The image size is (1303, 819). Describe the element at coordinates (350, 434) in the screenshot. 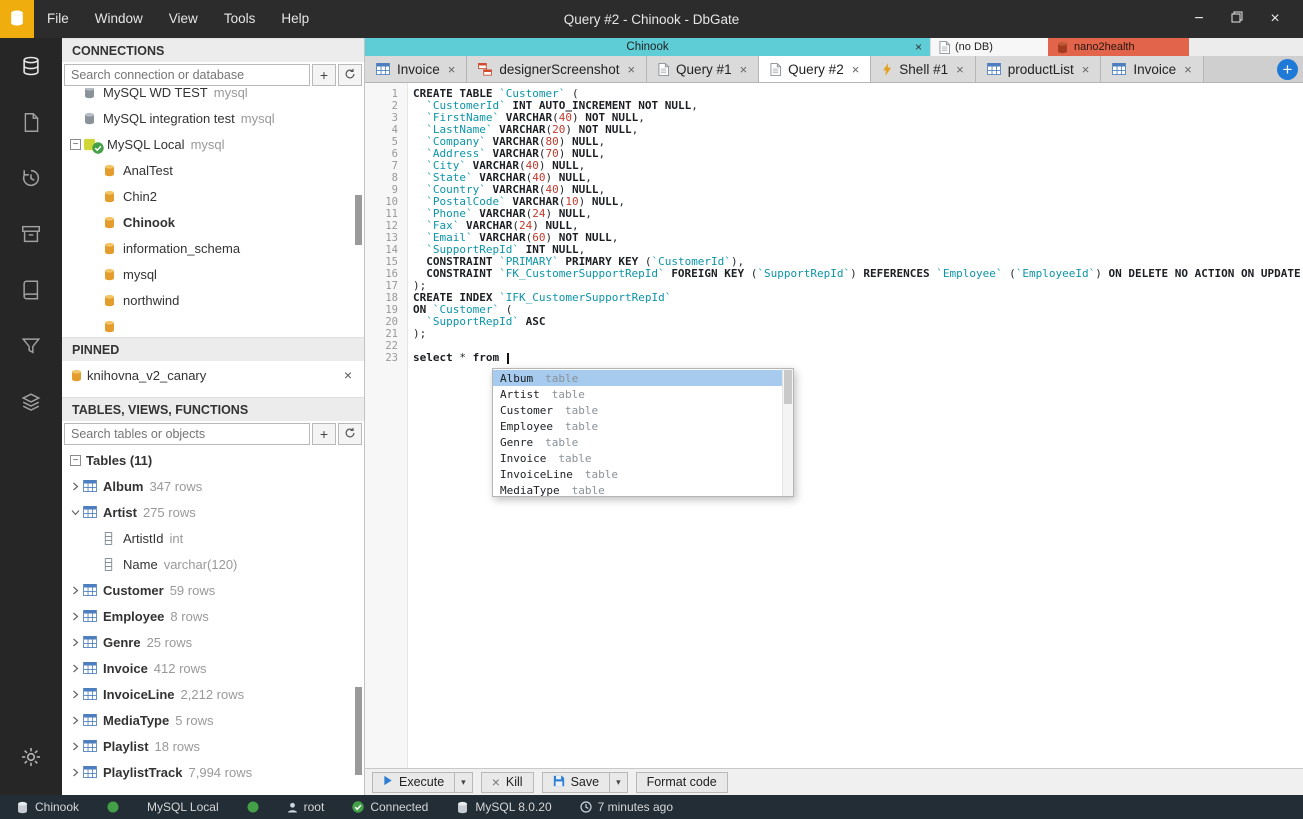

I see `refresh-objects-icon` at that location.